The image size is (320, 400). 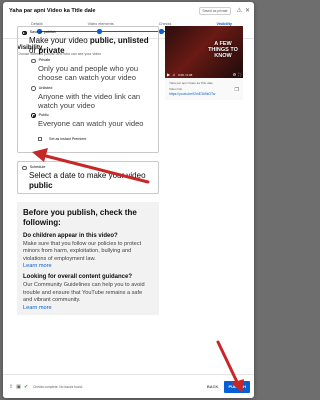 I want to click on video-filename: Yaha par apni Video ka Title dale, so click(x=191, y=83).